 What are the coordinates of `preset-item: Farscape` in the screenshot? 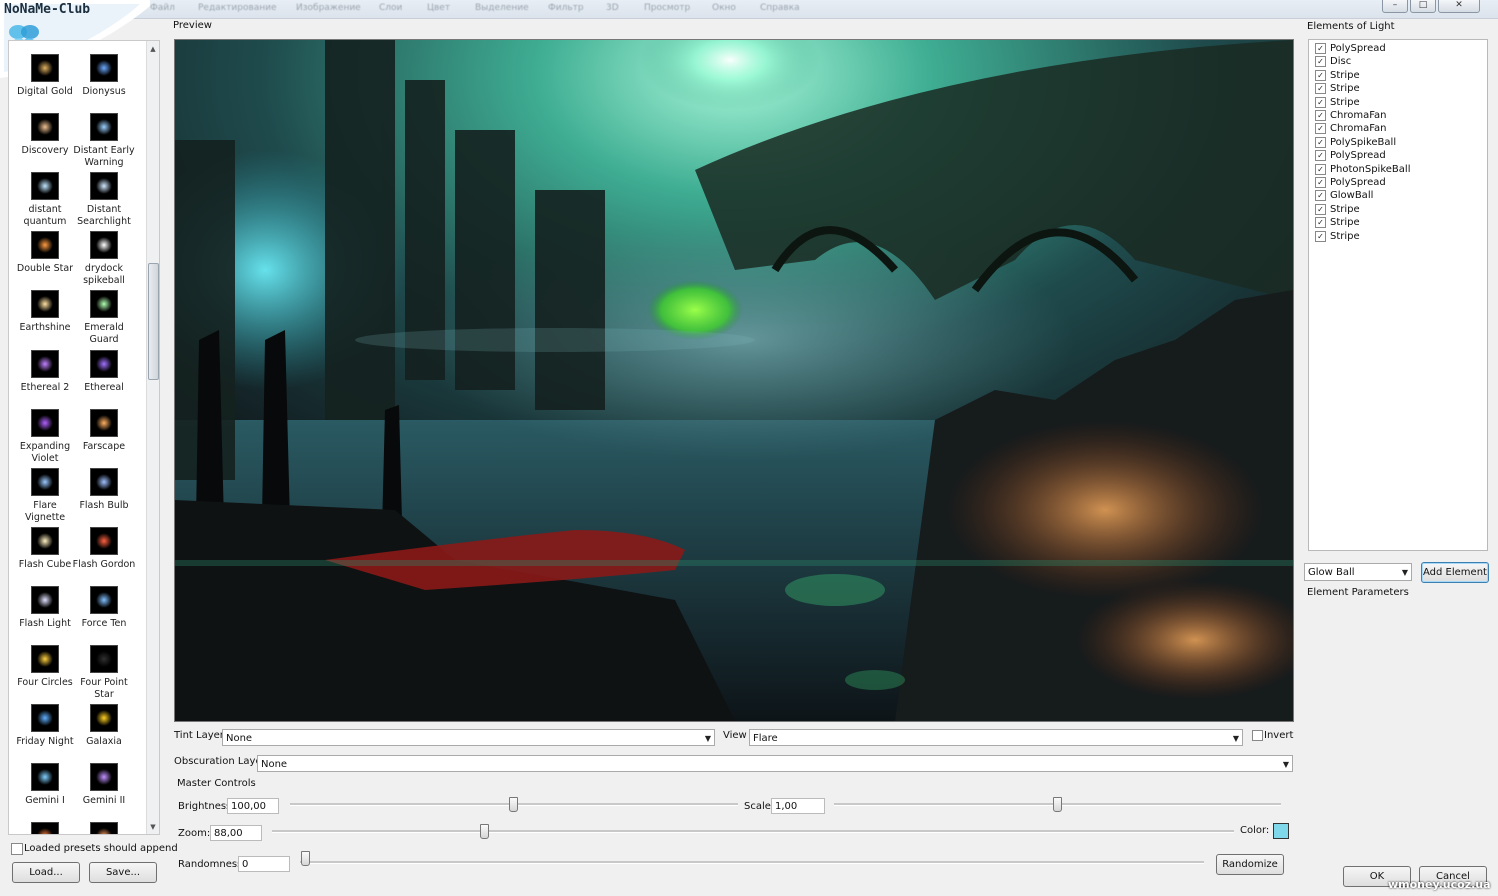 It's located at (104, 430).